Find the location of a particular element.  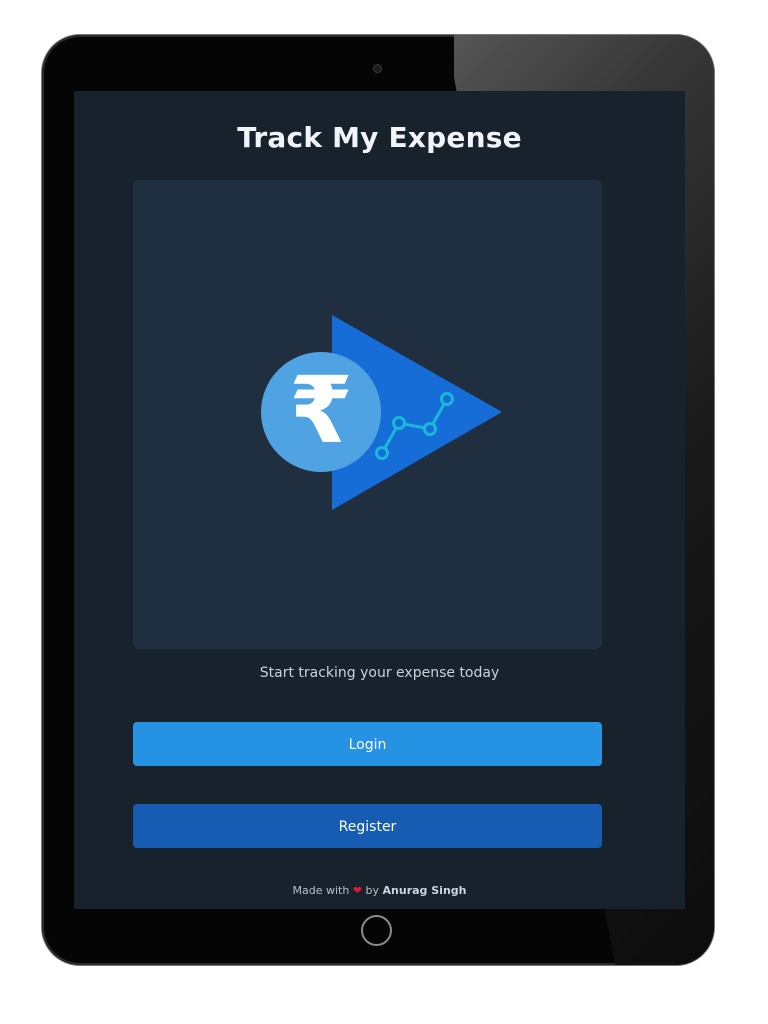

heart-icon: ❤ is located at coordinates (357, 890).